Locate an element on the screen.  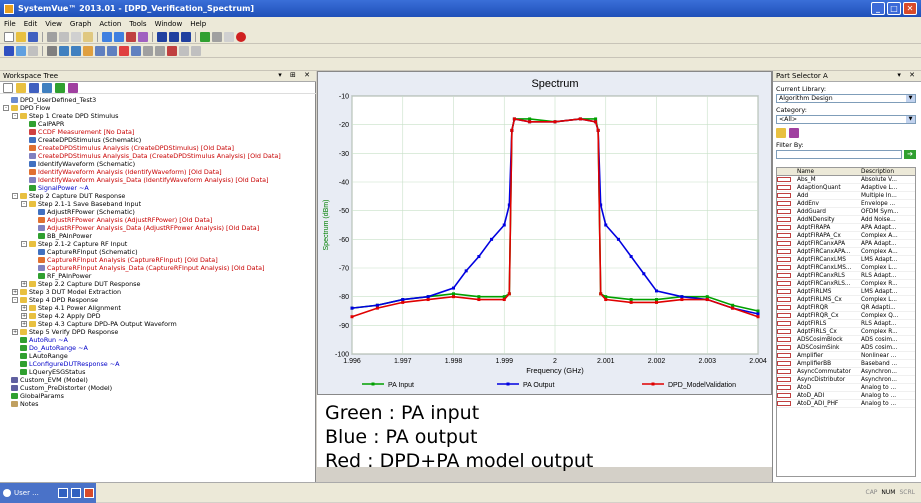
move-icon is located at coordinates (184, 50).